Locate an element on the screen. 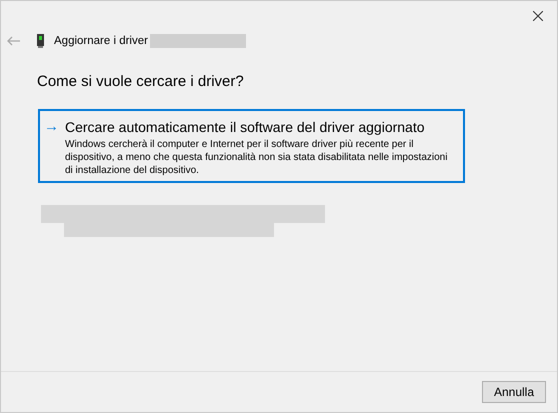 The image size is (558, 413). cancel-button: Annulla is located at coordinates (514, 392).